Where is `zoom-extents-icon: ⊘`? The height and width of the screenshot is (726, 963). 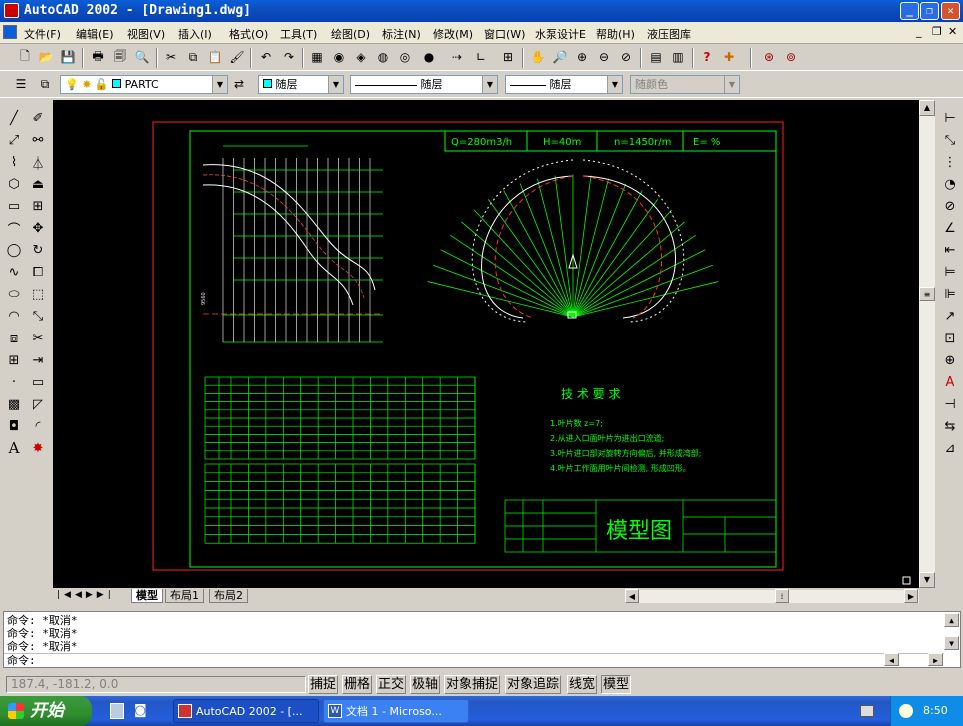 zoom-extents-icon: ⊘ is located at coordinates (626, 57).